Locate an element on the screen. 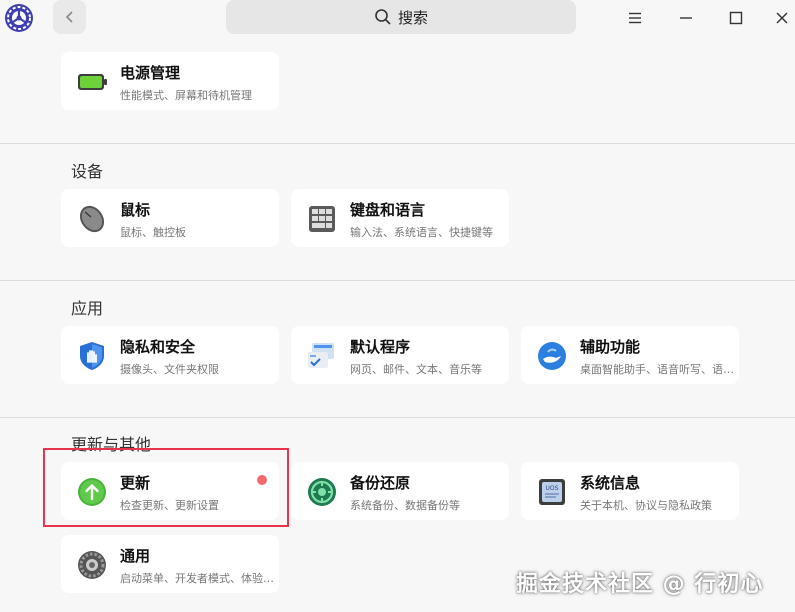 This screenshot has height=612, width=795. back-button is located at coordinates (69, 17).